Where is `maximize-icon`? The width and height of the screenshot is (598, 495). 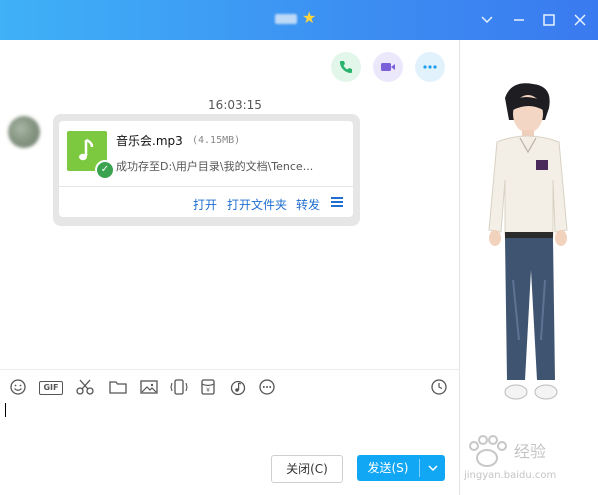
maximize-icon is located at coordinates (549, 20).